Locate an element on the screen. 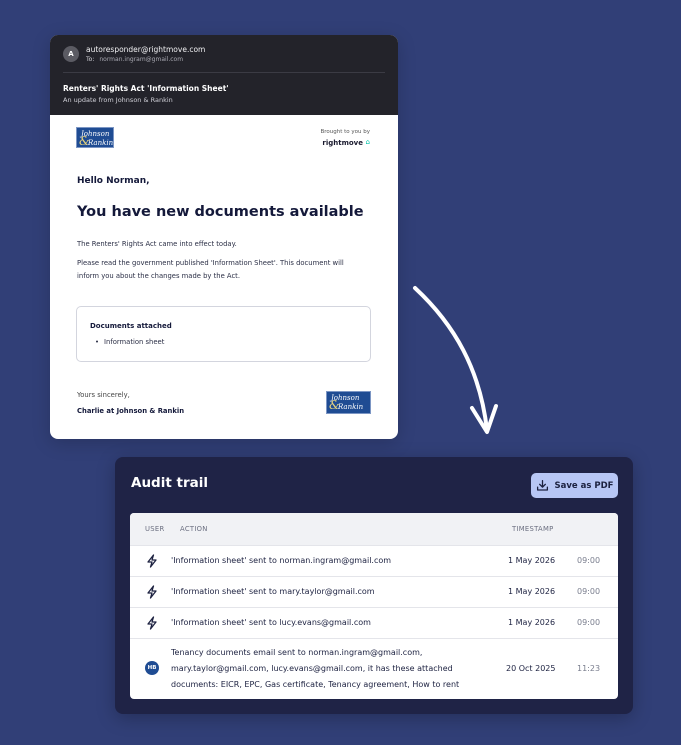 This screenshot has height=745, width=681. column-header-user: USER is located at coordinates (155, 529).